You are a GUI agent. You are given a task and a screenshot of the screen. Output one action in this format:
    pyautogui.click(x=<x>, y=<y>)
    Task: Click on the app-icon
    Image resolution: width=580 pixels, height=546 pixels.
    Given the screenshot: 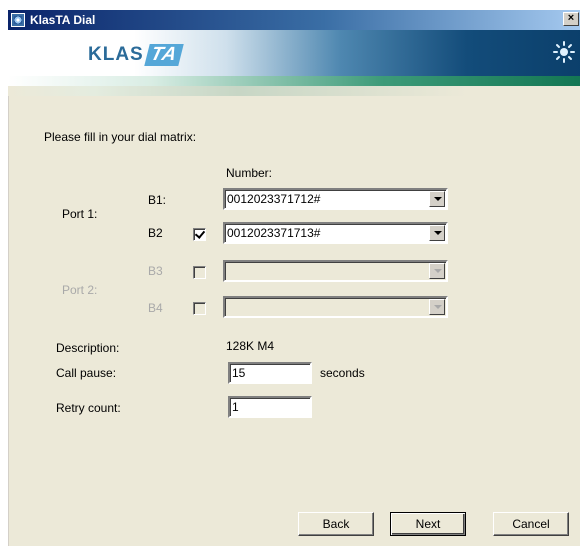 What is the action you would take?
    pyautogui.click(x=18, y=20)
    